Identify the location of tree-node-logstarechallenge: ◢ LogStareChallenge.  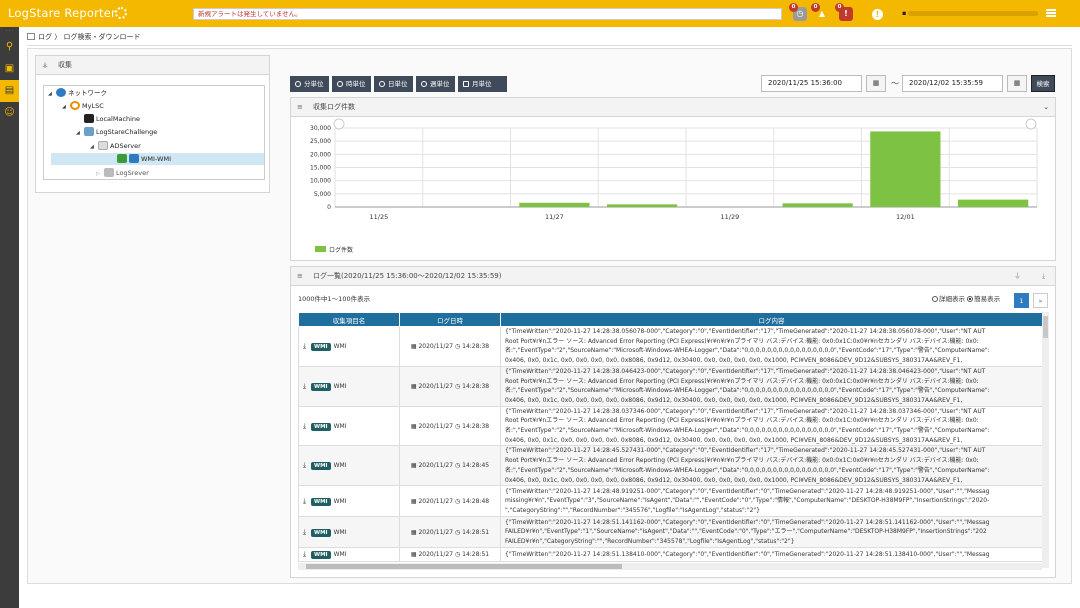
(116, 132).